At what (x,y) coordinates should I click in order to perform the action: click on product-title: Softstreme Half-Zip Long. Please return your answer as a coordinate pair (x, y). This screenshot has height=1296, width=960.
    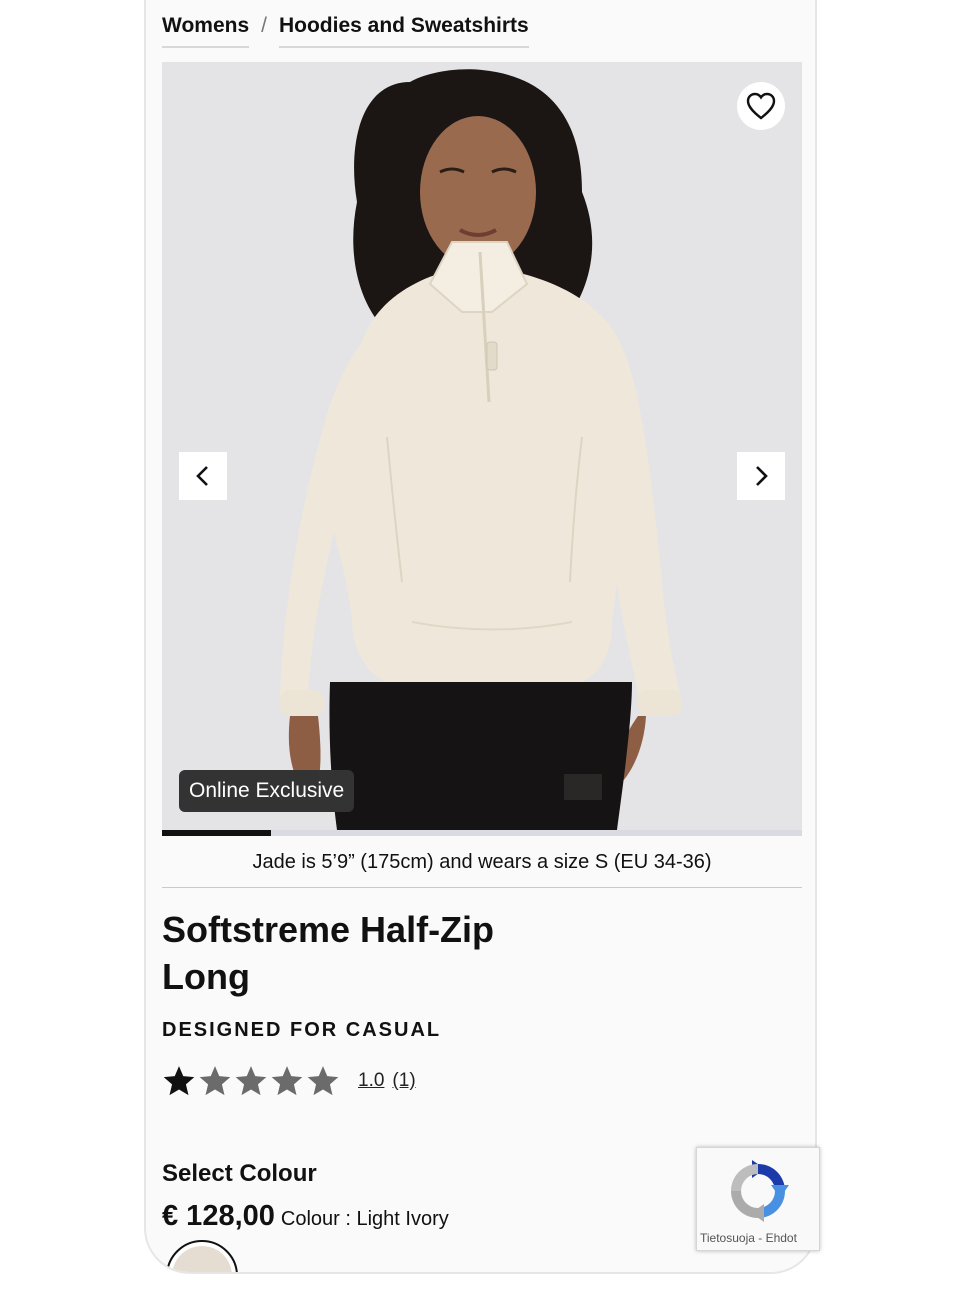
    Looking at the image, I should click on (372, 953).